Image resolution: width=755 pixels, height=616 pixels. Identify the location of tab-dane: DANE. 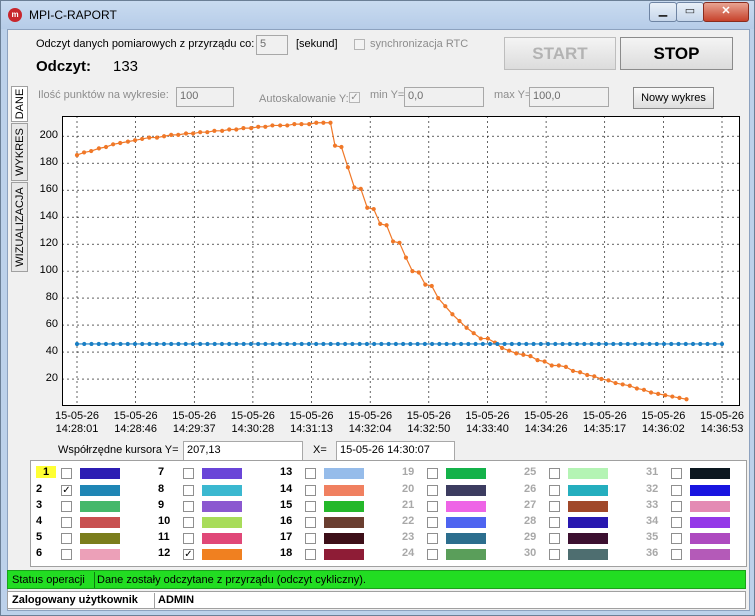
(19, 104).